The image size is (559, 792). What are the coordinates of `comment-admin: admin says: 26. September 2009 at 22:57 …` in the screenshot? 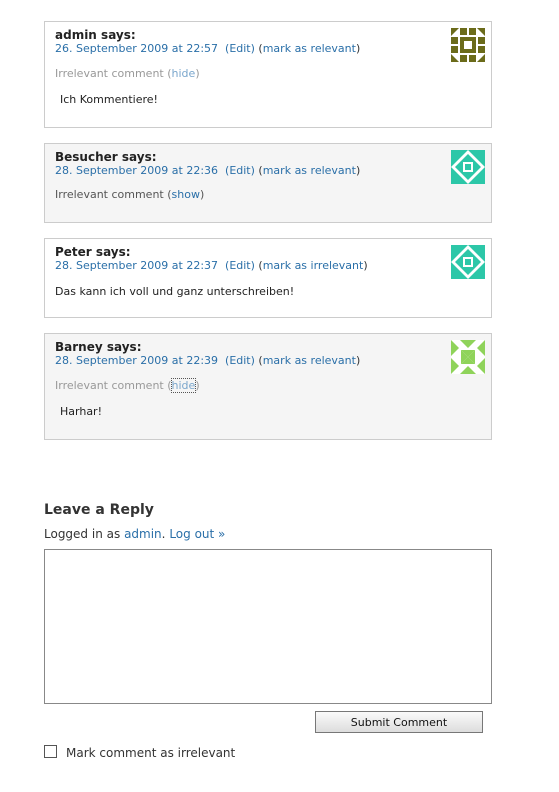 It's located at (268, 74).